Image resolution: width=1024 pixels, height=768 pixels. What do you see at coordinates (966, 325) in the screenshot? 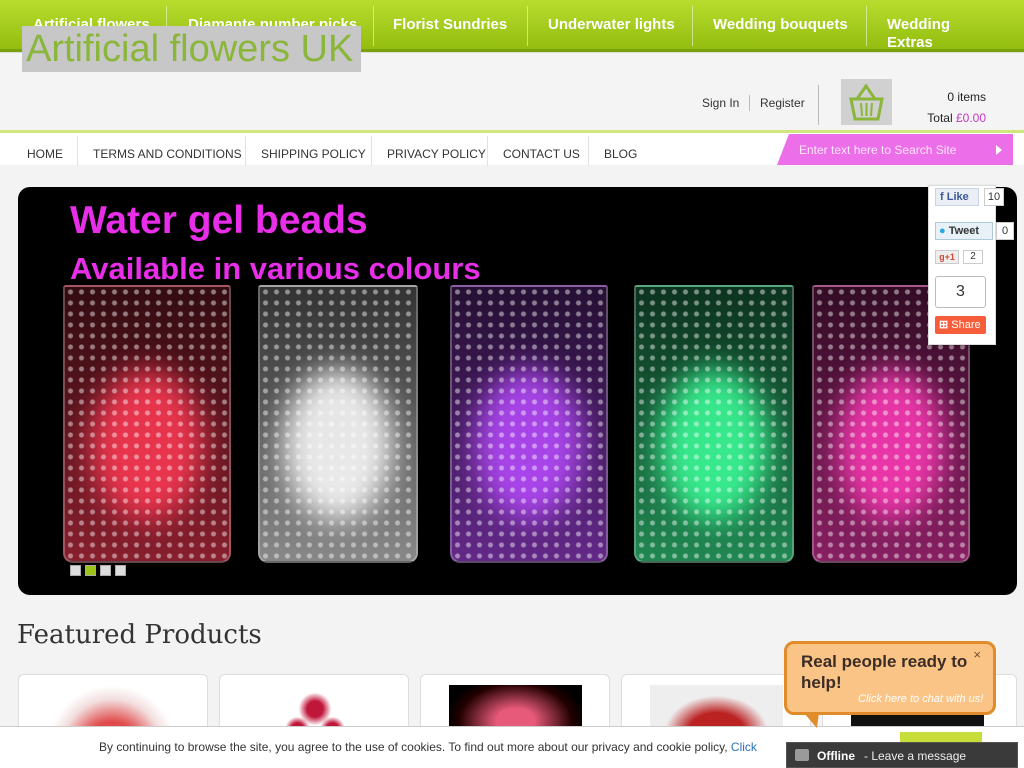
I see `share-label: Share` at bounding box center [966, 325].